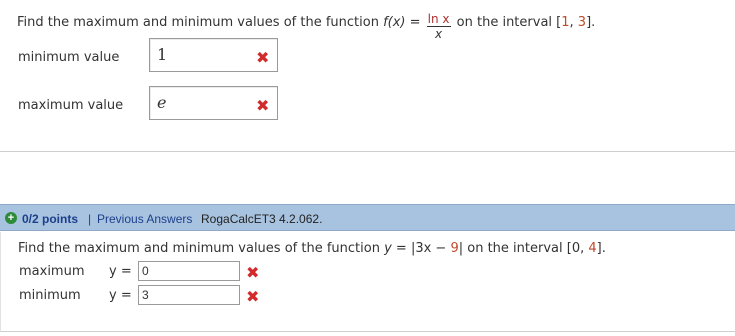 This screenshot has width=735, height=336. Describe the element at coordinates (71, 105) in the screenshot. I see `maximum-value-label: maximum value` at that location.